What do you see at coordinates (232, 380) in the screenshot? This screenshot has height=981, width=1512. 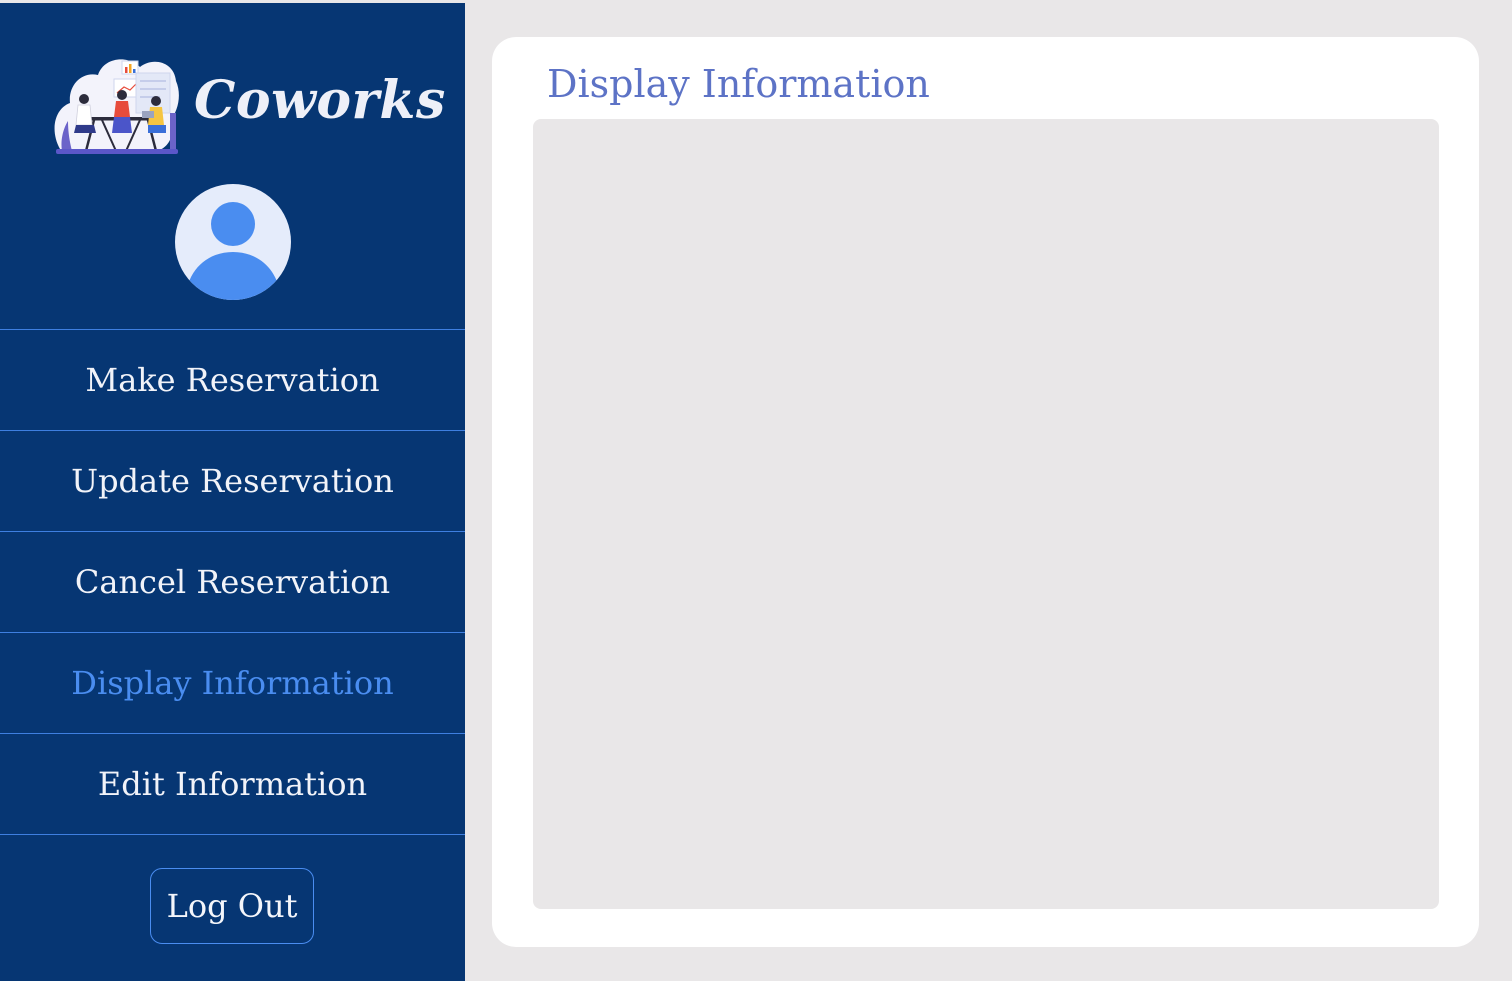 I see `sidebar-item-make-reservation: Make Reservation` at bounding box center [232, 380].